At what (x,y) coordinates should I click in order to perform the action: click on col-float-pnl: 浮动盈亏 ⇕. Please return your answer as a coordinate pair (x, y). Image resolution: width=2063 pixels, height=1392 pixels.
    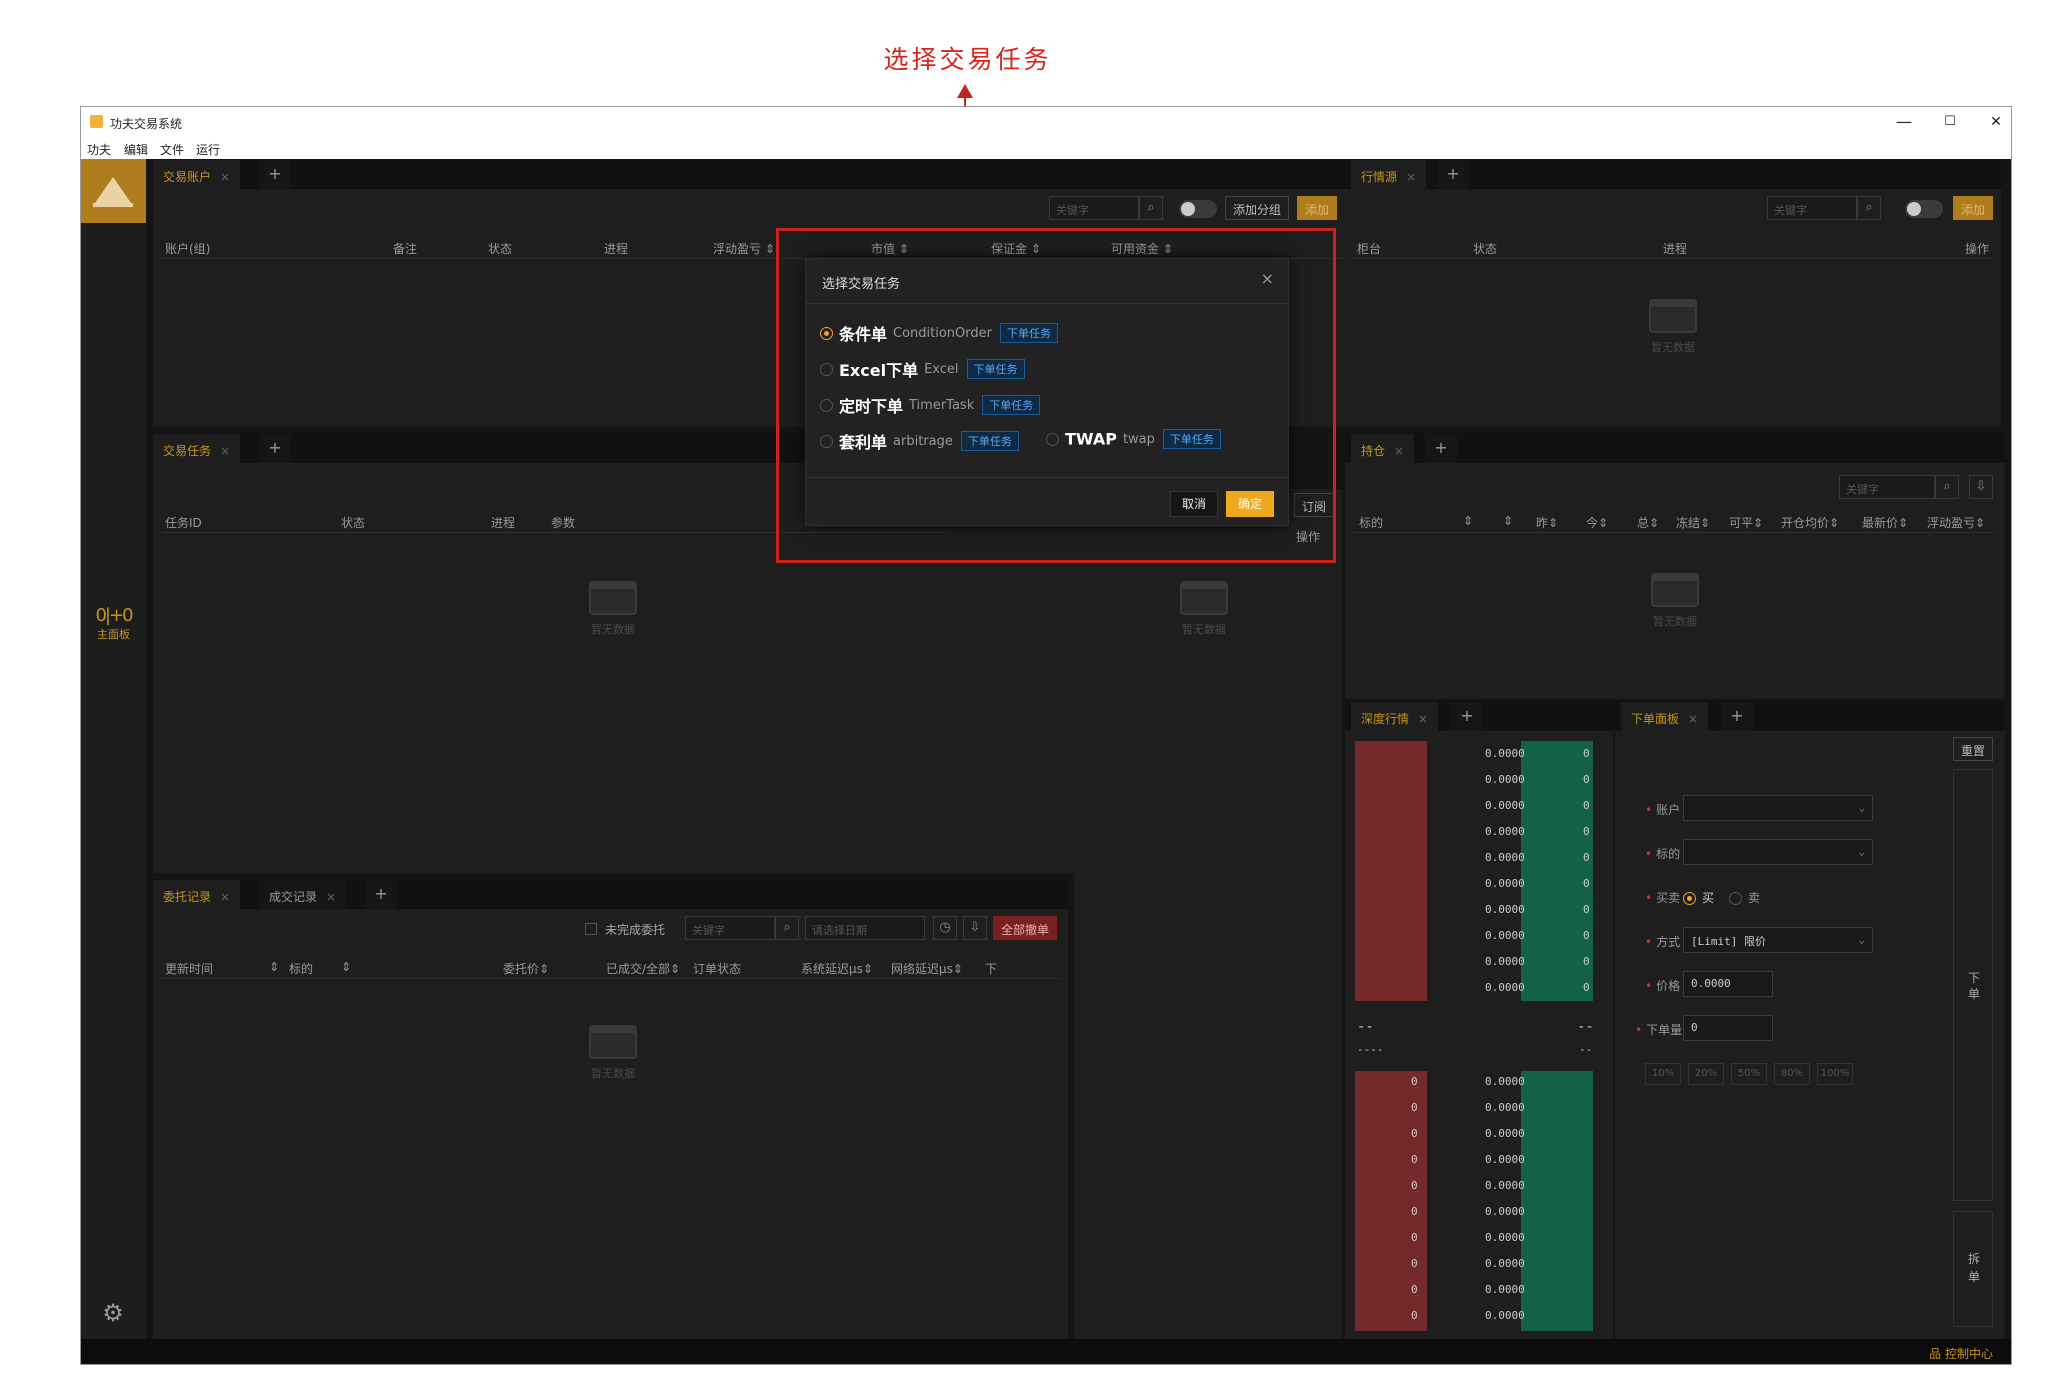
    Looking at the image, I should click on (744, 248).